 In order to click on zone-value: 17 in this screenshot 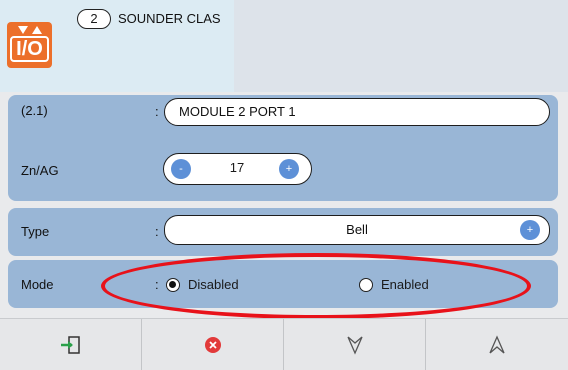, I will do `click(237, 167)`.